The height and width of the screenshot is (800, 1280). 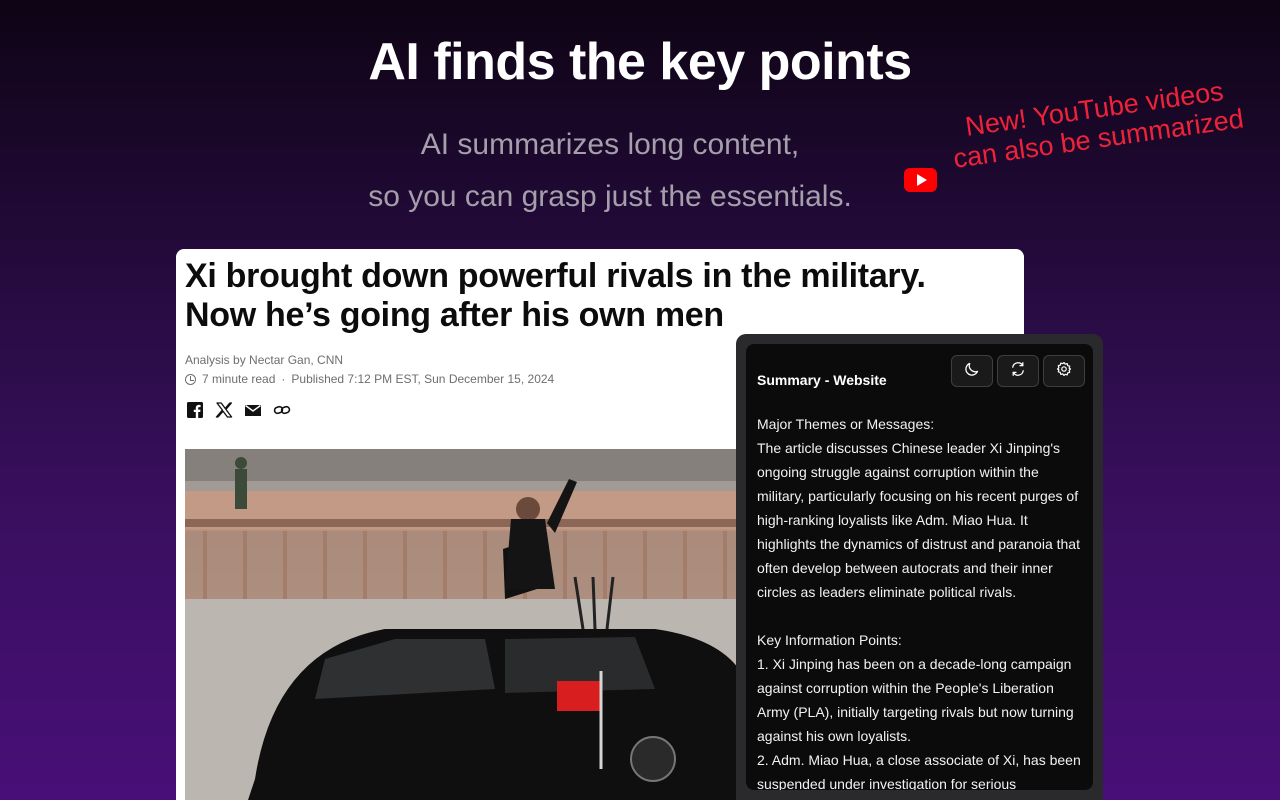 I want to click on summary-header: Summary - Website, so click(x=919, y=372).